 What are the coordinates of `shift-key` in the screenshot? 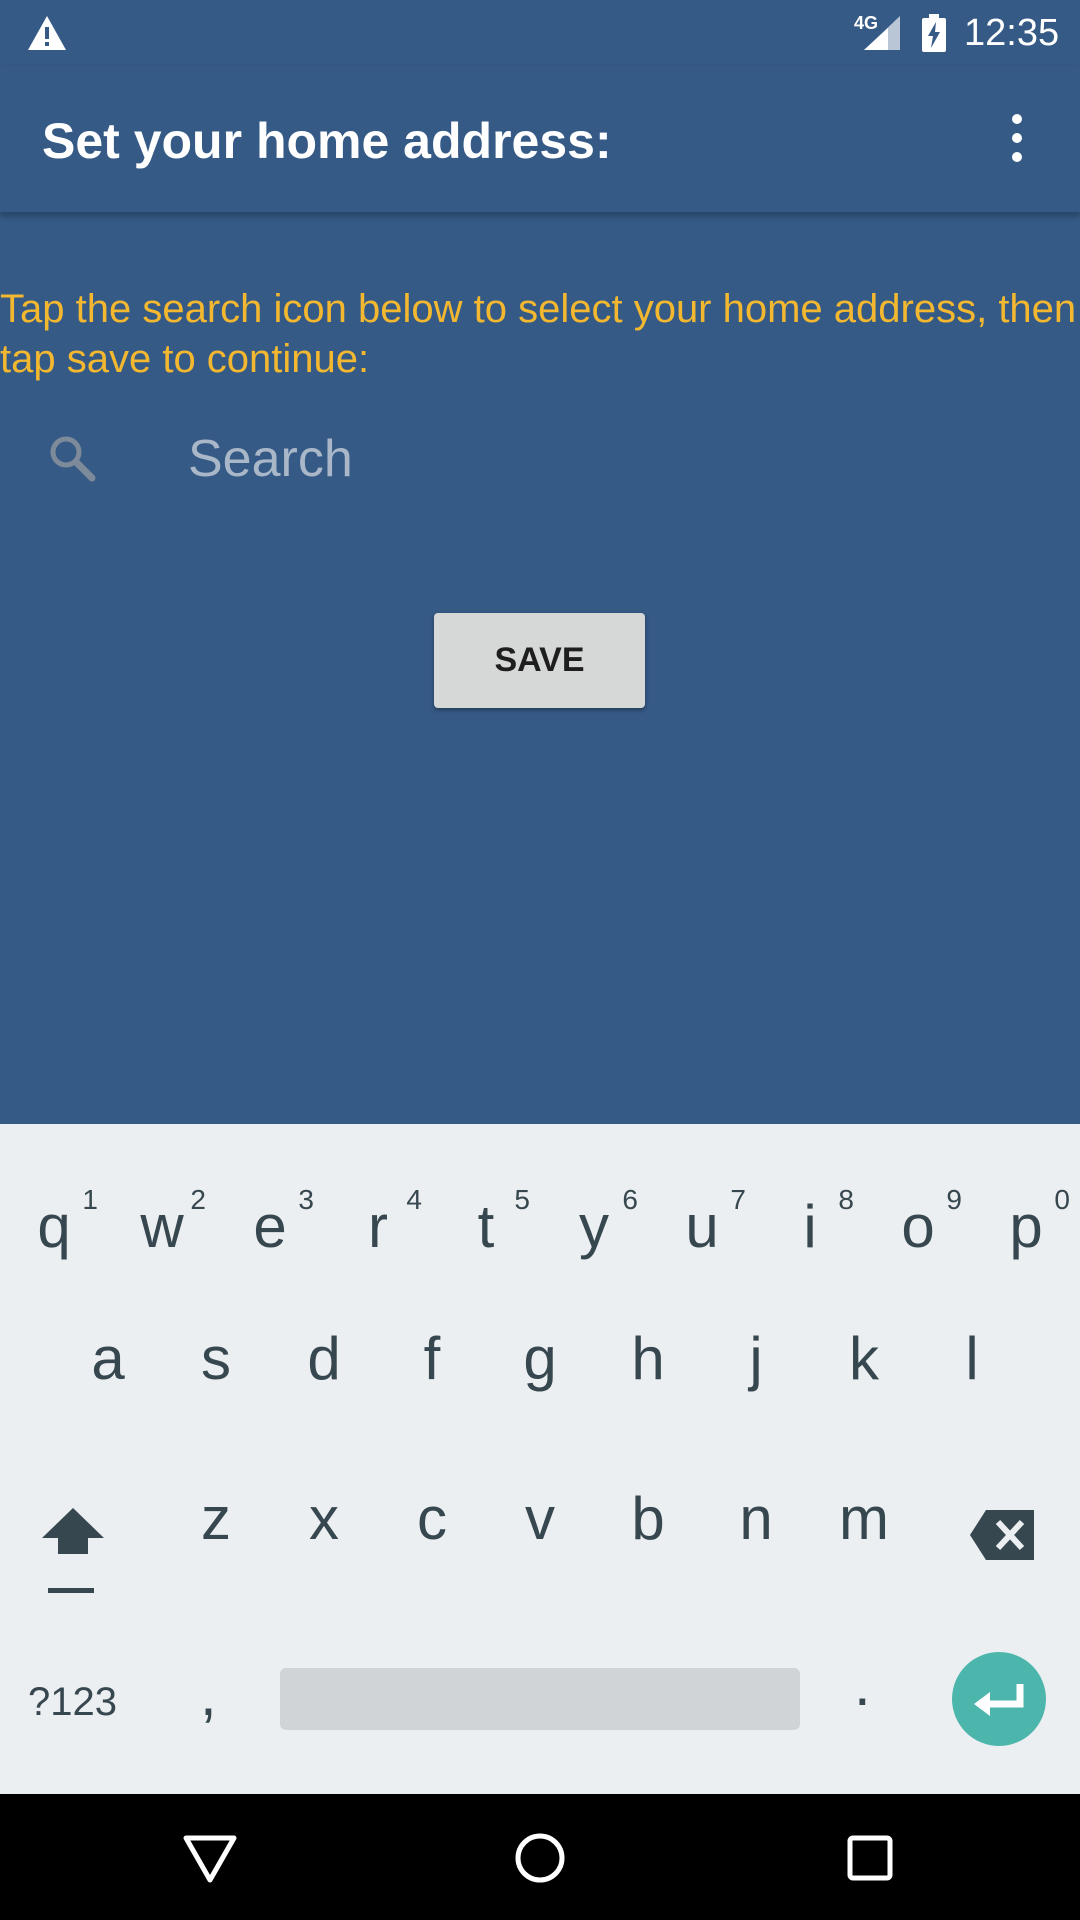 It's located at (73, 1552).